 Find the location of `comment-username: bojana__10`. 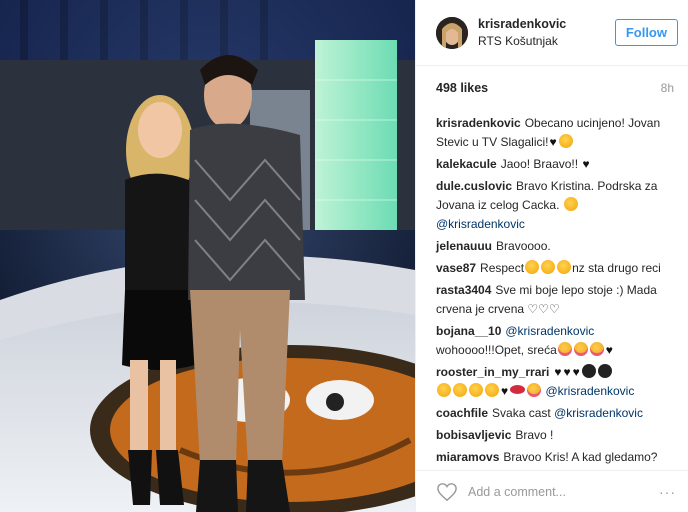

comment-username: bojana__10 is located at coordinates (468, 331).